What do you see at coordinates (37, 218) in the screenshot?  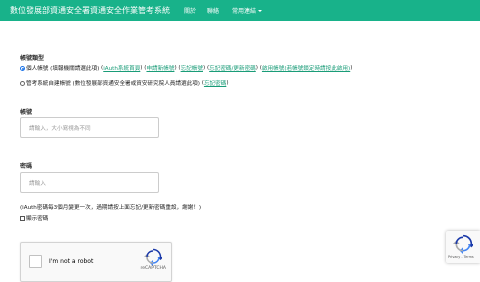 I see `show-password-label: 顯示密碼` at bounding box center [37, 218].